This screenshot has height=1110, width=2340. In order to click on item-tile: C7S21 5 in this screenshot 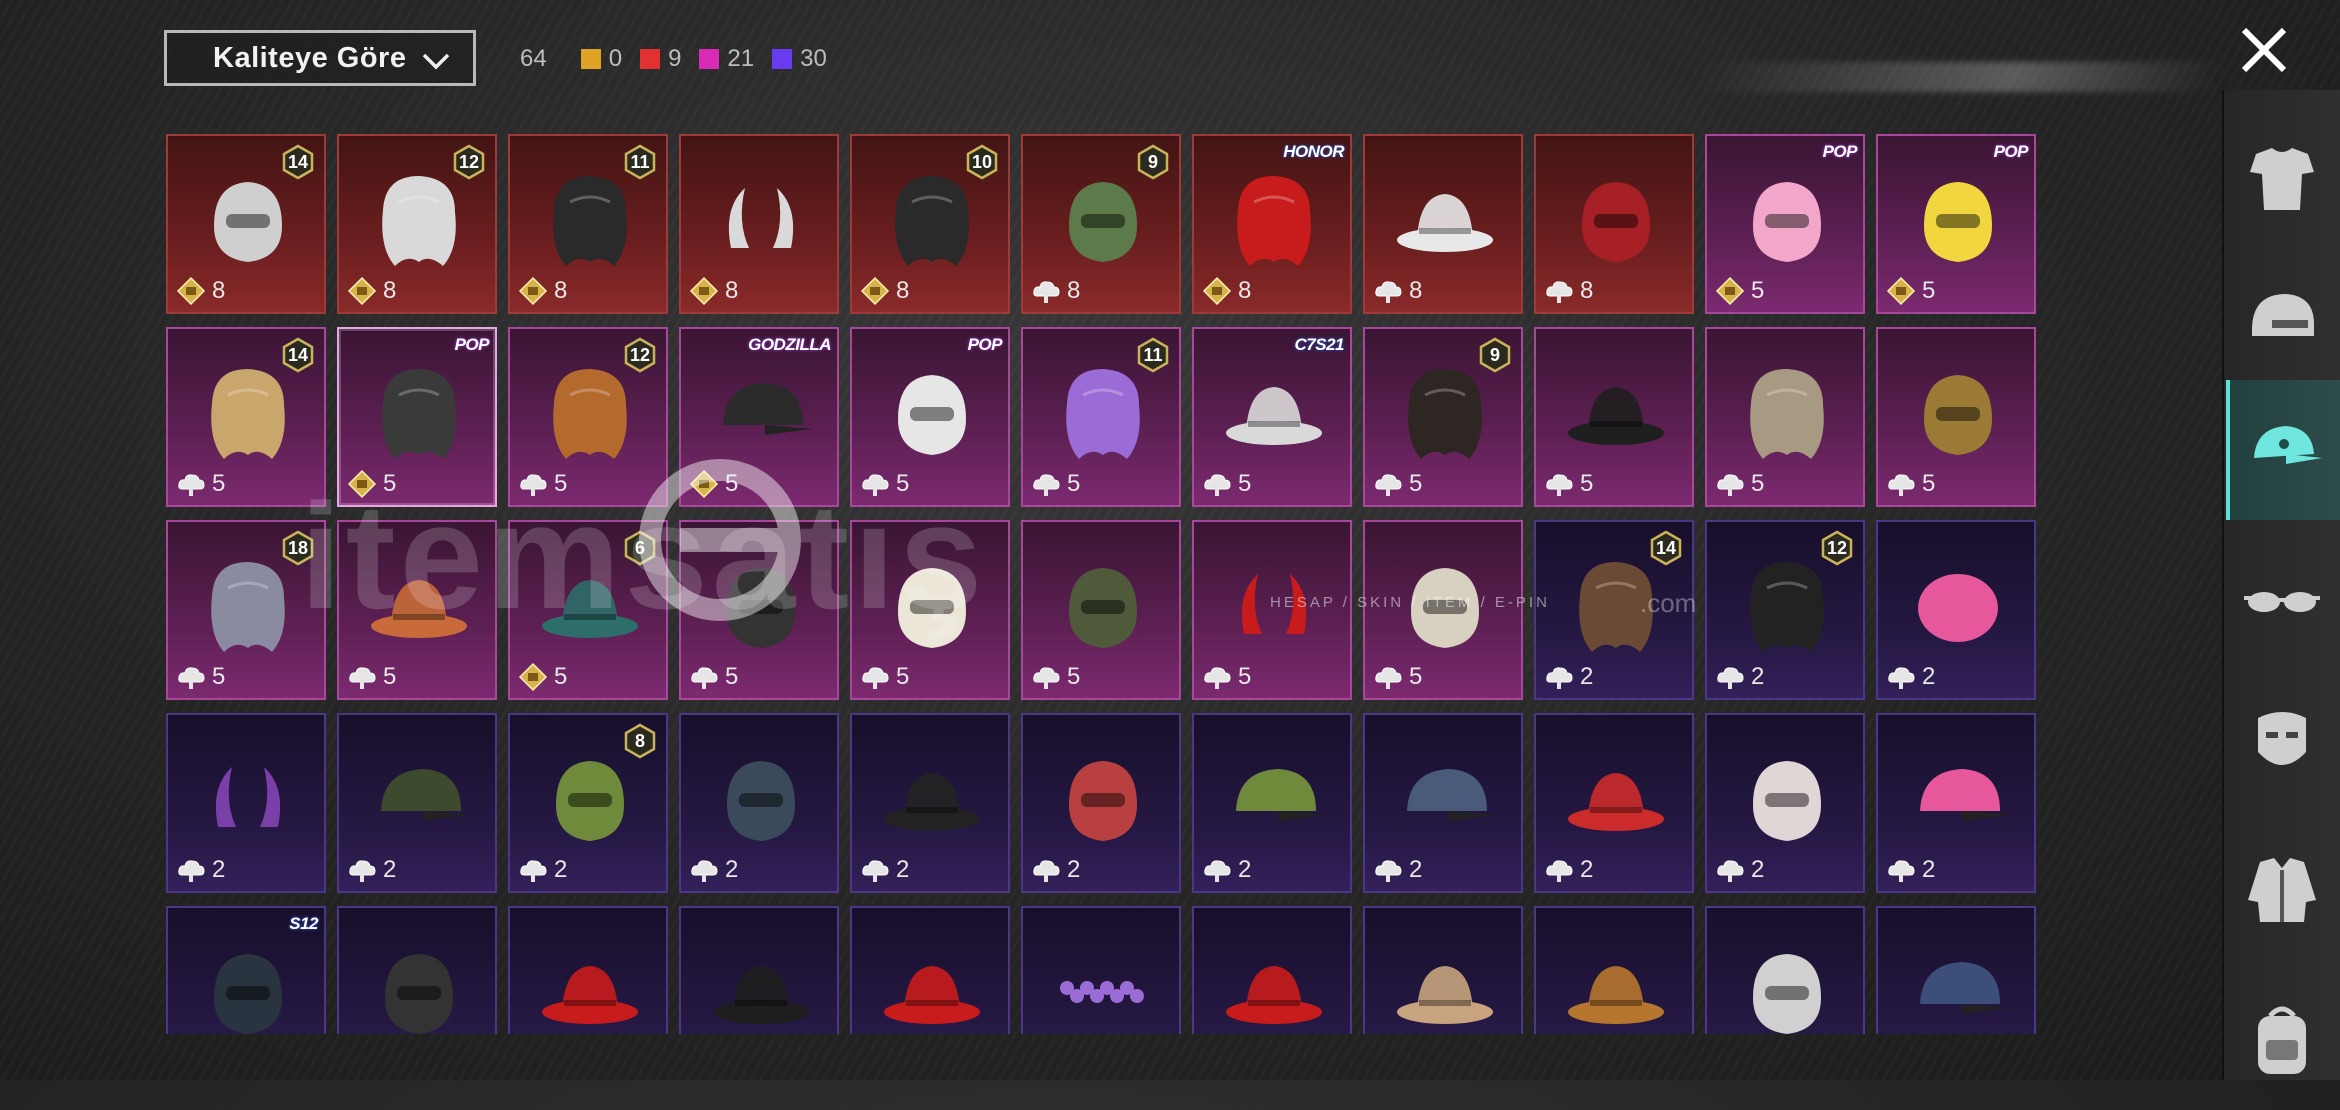, I will do `click(1272, 417)`.